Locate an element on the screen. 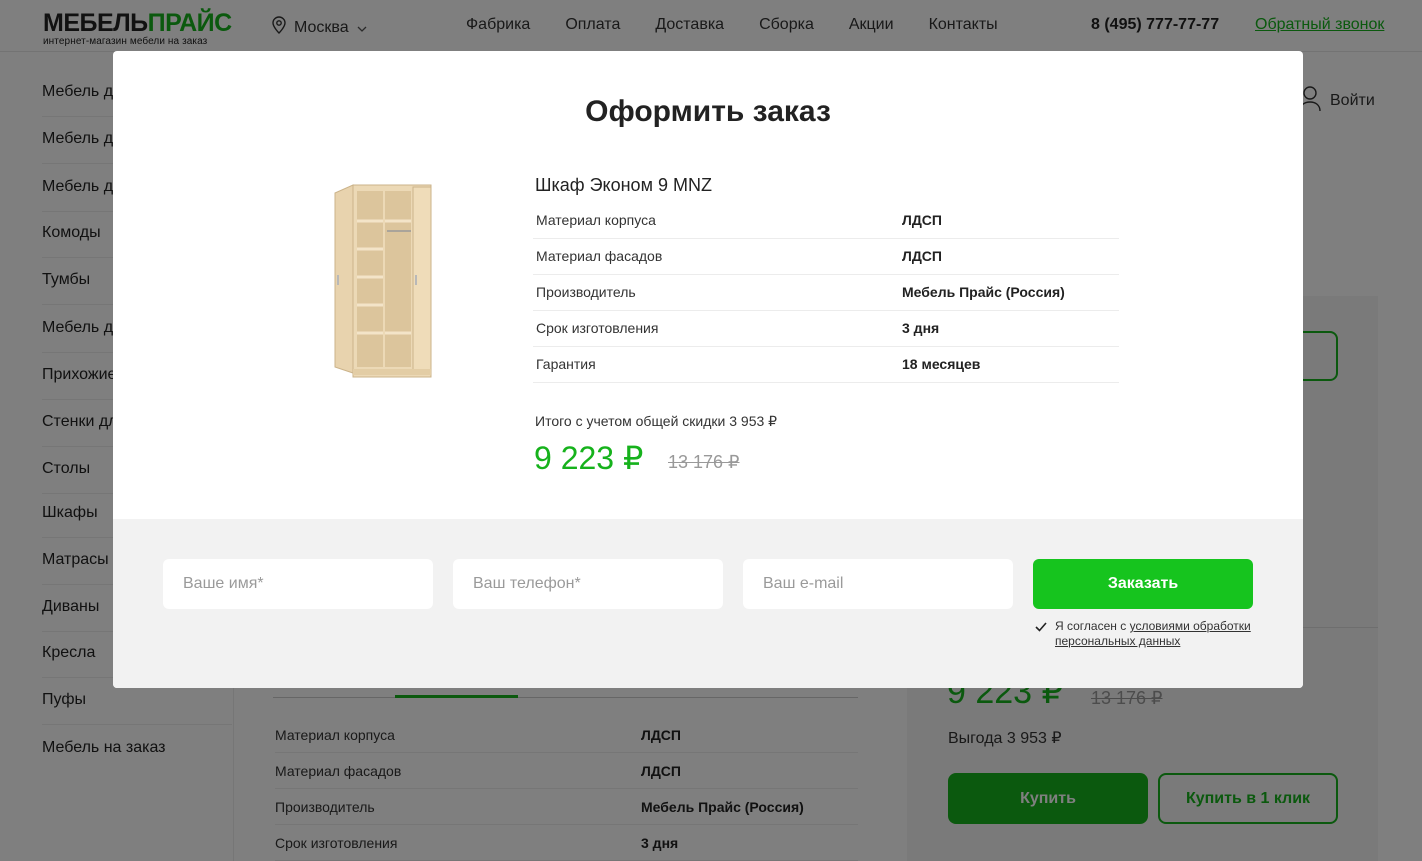 The height and width of the screenshot is (861, 1422). spec-value: 18 месяцев is located at coordinates (941, 364).